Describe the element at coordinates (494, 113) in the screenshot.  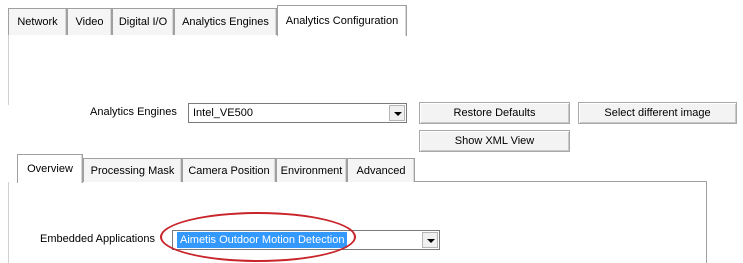
I see `restore-defaults-button: Restore Defaults` at that location.